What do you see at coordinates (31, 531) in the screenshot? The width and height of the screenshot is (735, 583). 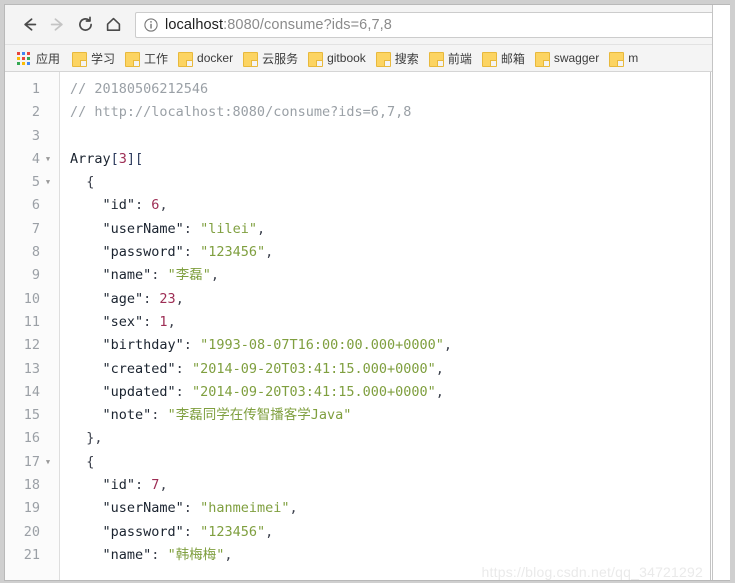 I see `line-number: 20` at bounding box center [31, 531].